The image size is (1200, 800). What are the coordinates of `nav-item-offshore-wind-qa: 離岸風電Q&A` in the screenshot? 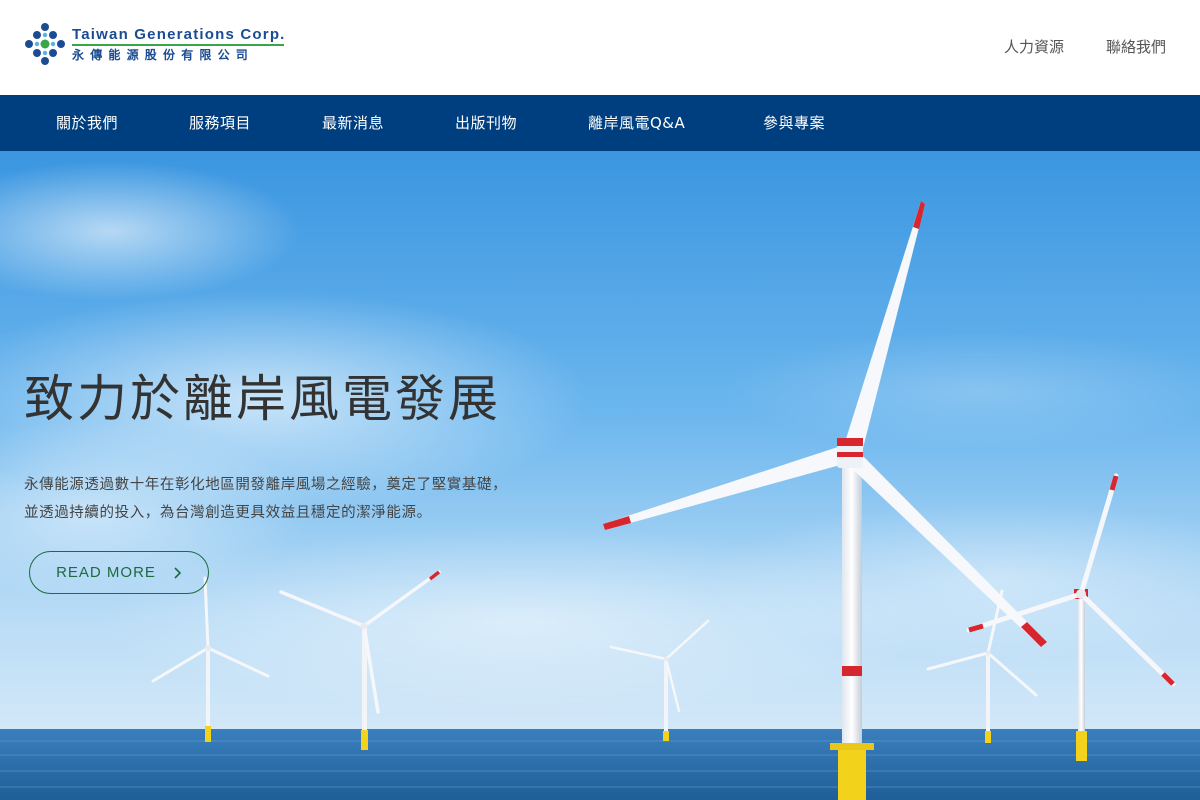 It's located at (636, 123).